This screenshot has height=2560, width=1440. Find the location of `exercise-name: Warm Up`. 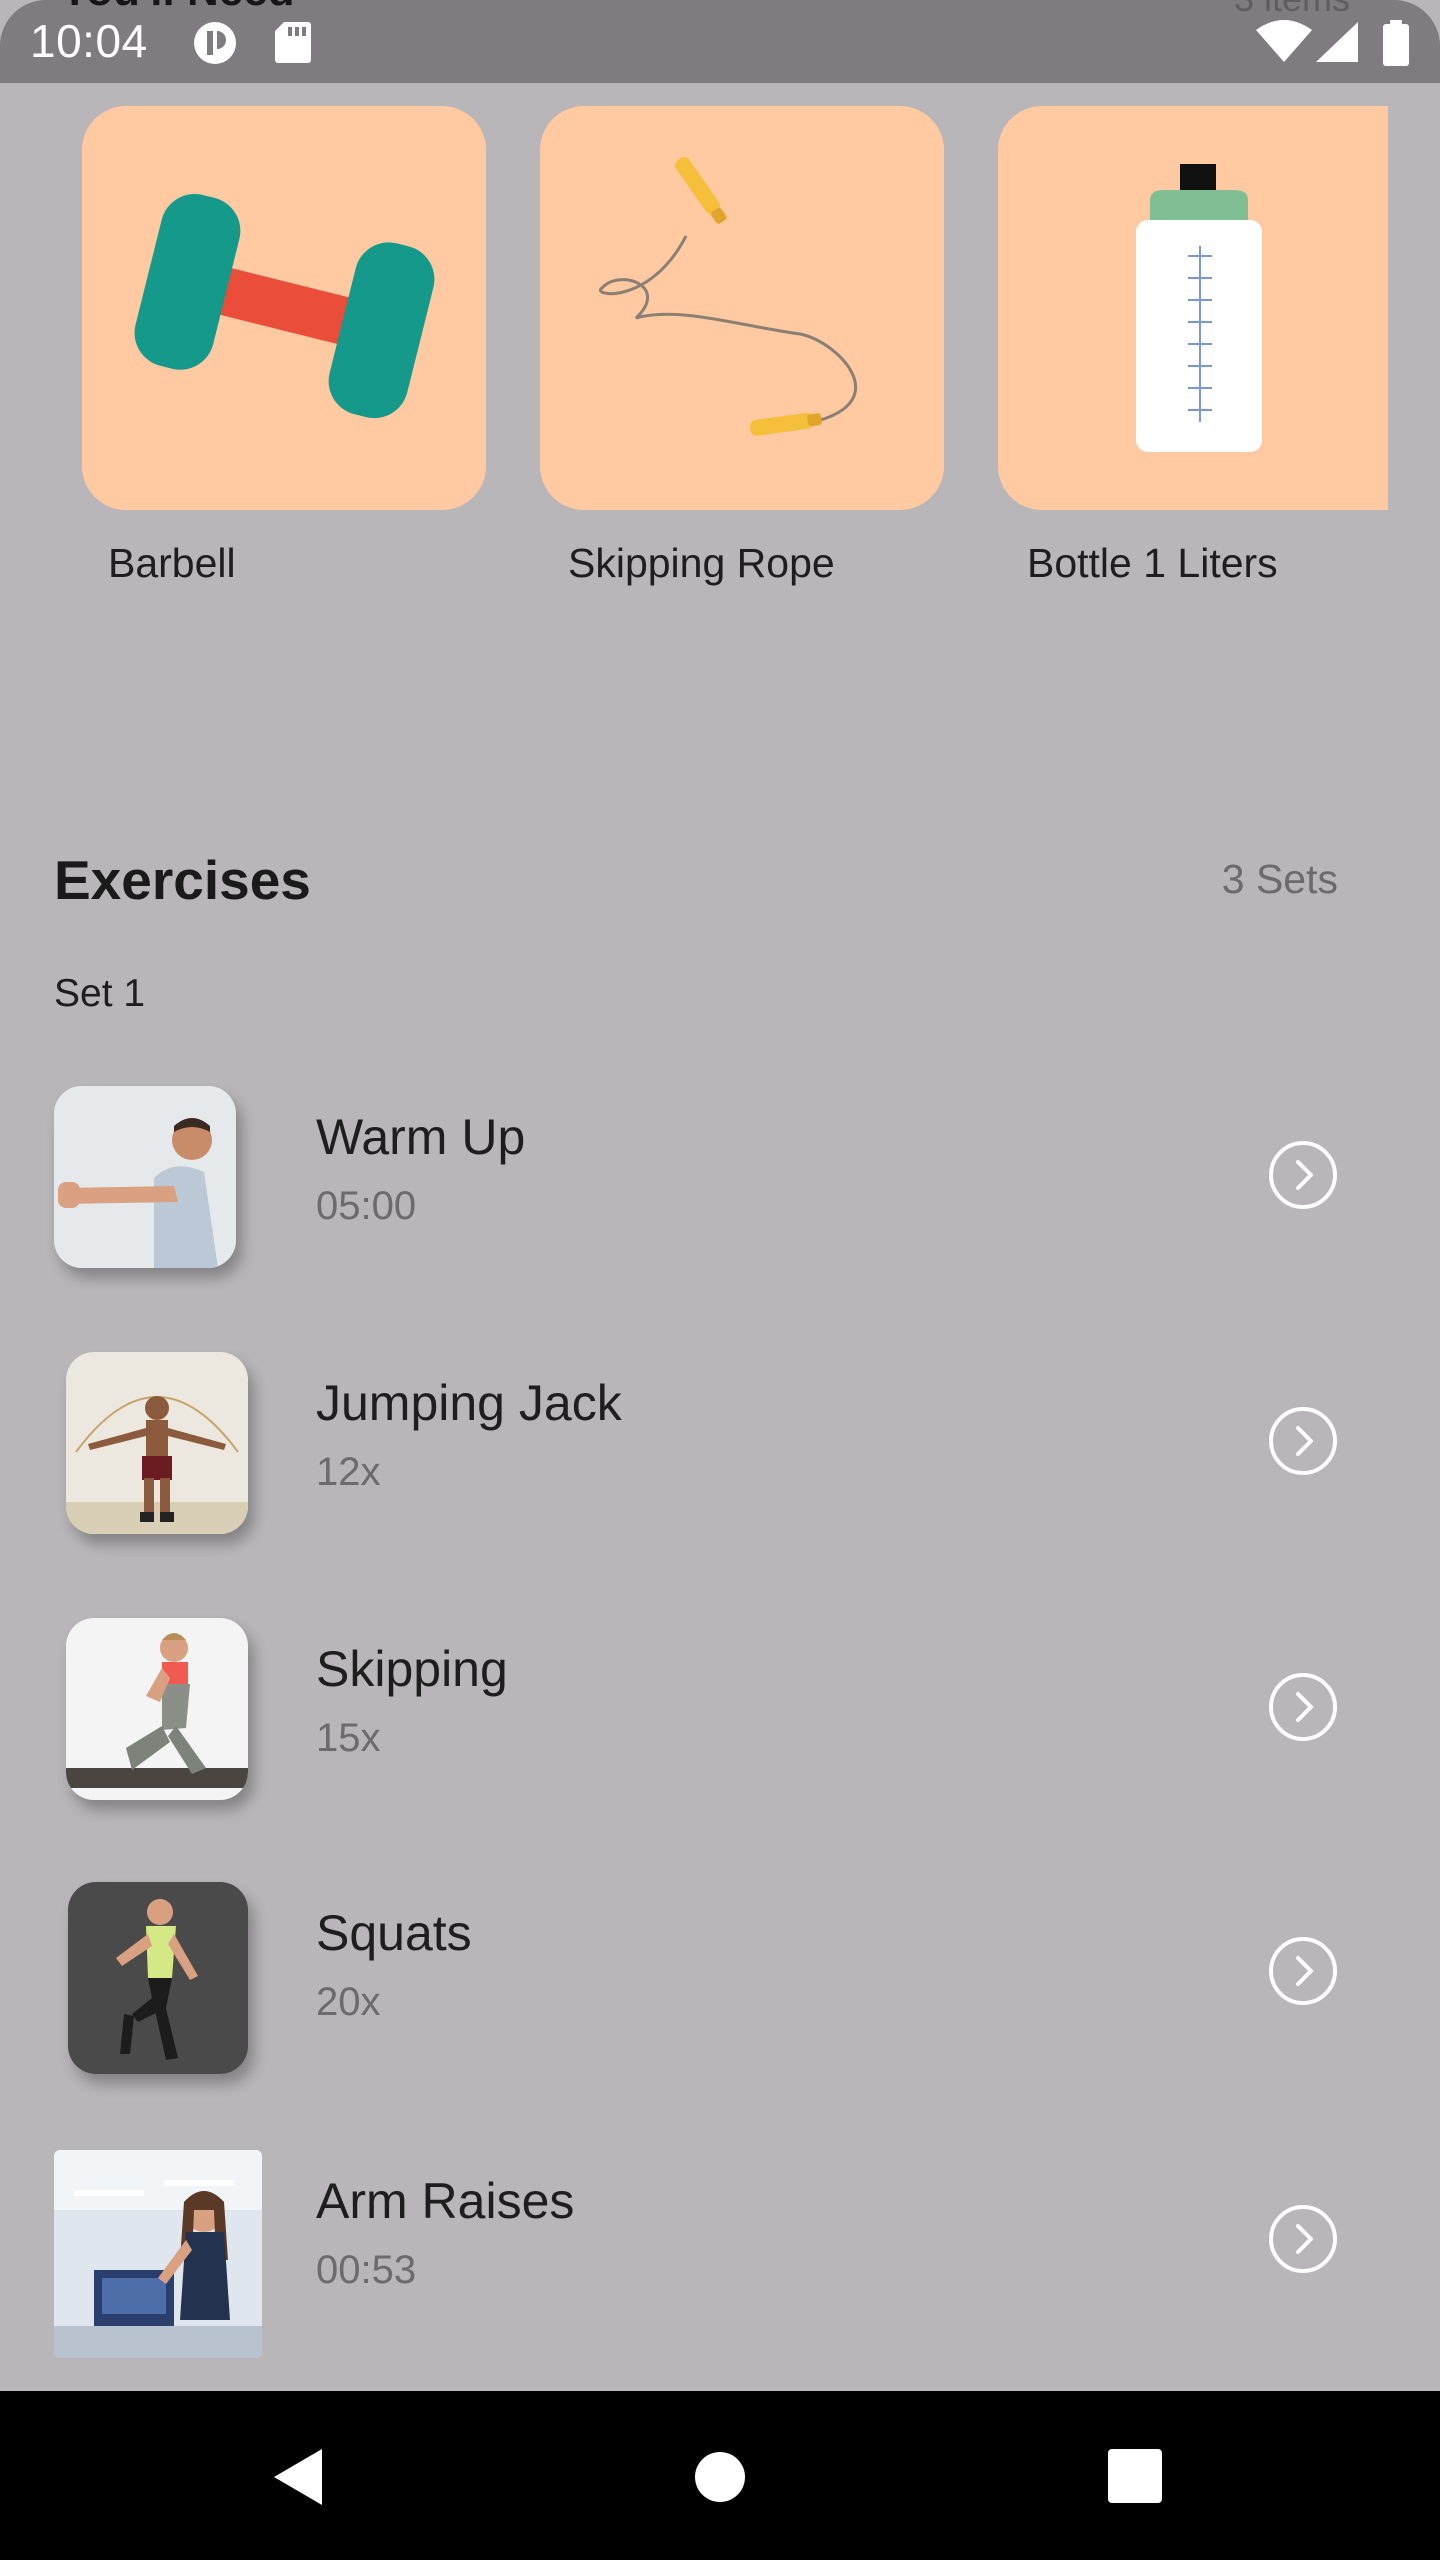

exercise-name: Warm Up is located at coordinates (421, 1137).